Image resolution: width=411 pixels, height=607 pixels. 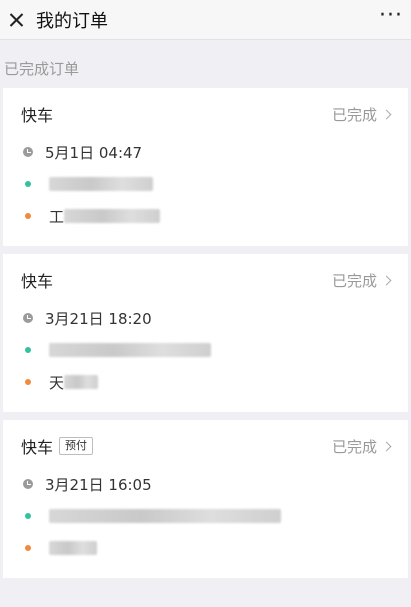 What do you see at coordinates (42, 69) in the screenshot?
I see `section-title: 已完成订单` at bounding box center [42, 69].